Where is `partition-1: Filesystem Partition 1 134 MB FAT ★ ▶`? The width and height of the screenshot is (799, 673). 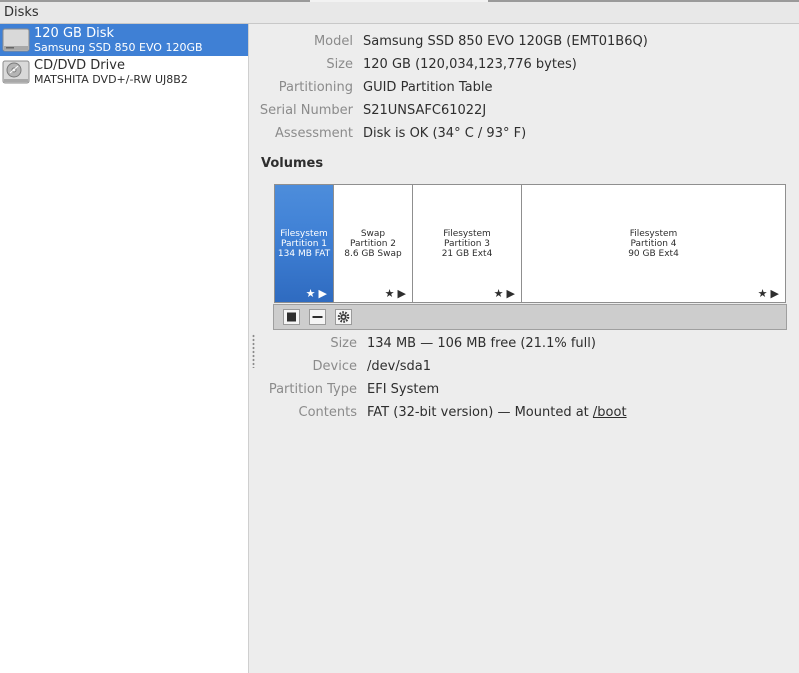 partition-1: Filesystem Partition 1 134 MB FAT ★ ▶ is located at coordinates (304, 243).